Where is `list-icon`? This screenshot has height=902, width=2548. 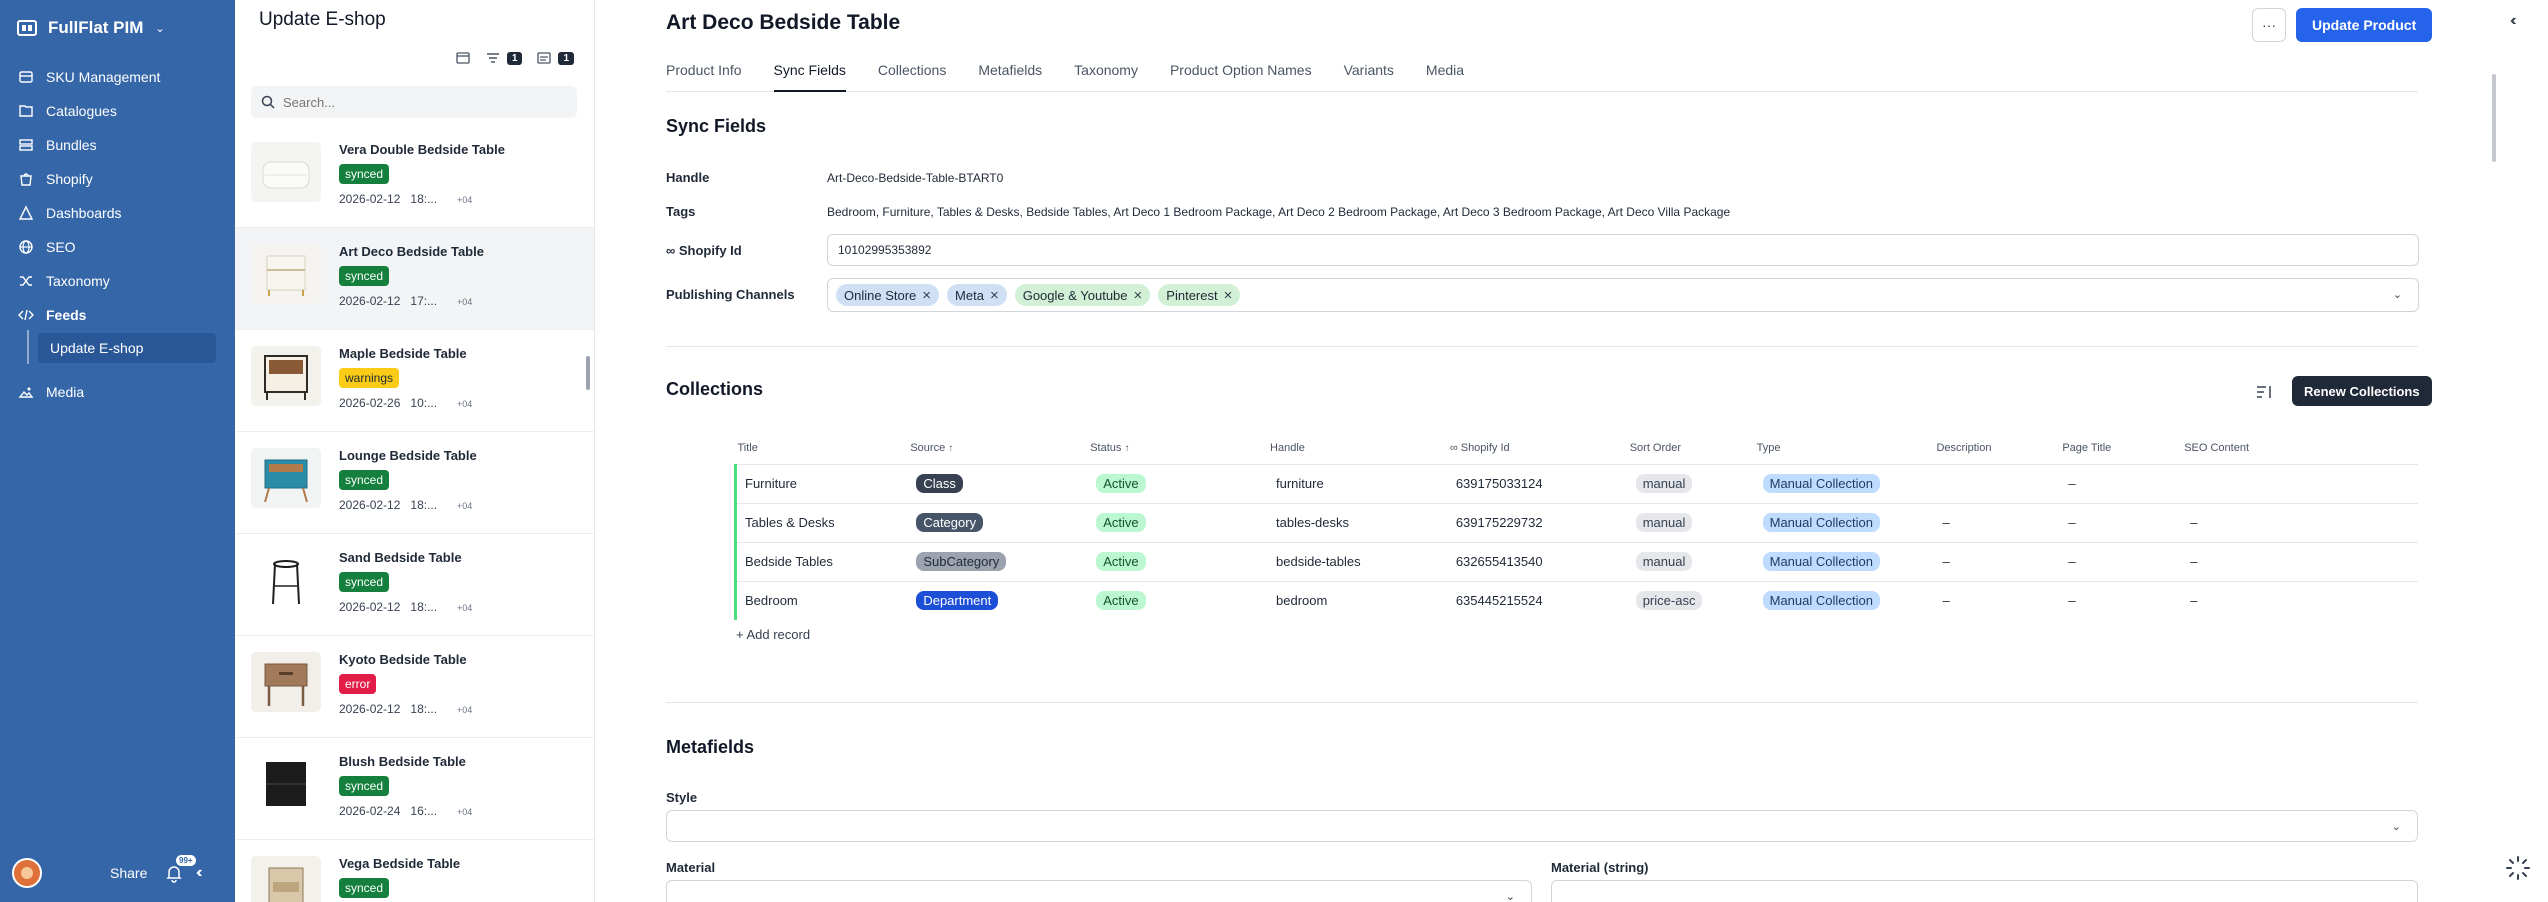 list-icon is located at coordinates (544, 58).